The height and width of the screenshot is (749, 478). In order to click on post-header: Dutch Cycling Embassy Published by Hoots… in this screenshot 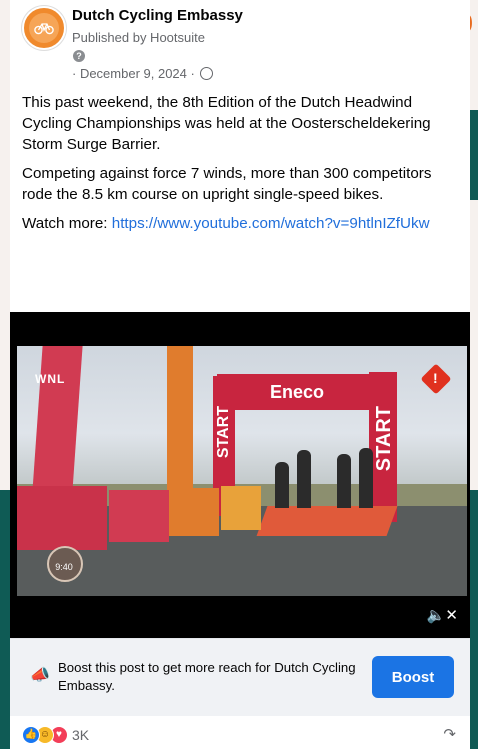, I will do `click(240, 46)`.